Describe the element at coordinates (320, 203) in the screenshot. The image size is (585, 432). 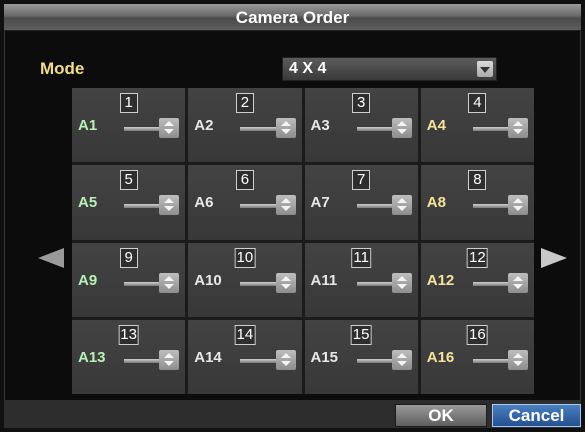
I see `camera-select-value: A7` at that location.